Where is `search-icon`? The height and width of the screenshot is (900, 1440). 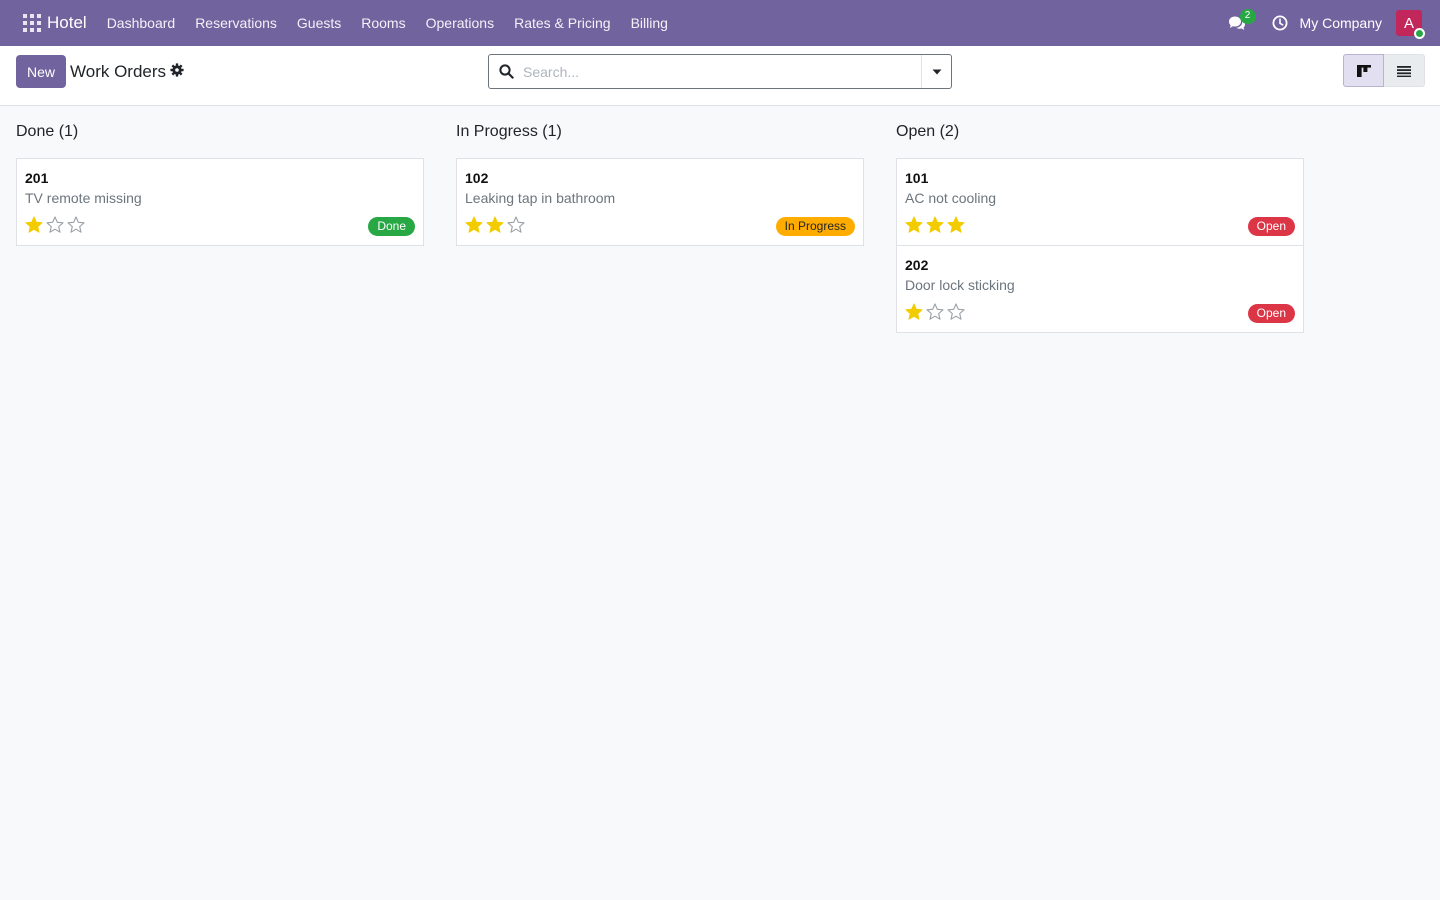
search-icon is located at coordinates (506, 71).